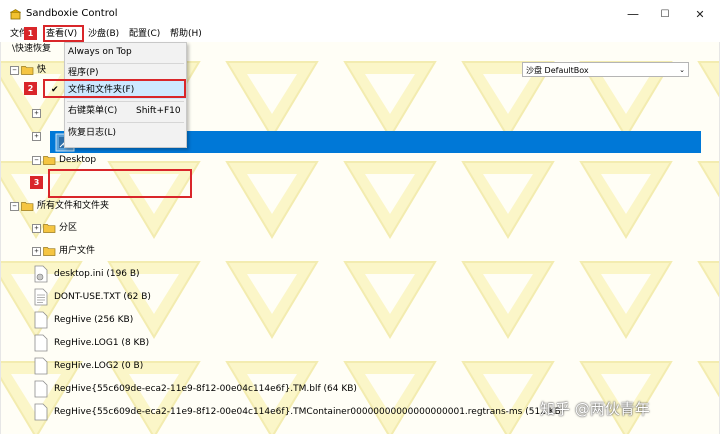  Describe the element at coordinates (186, 34) in the screenshot. I see `menu-help: 帮助(H)` at that location.